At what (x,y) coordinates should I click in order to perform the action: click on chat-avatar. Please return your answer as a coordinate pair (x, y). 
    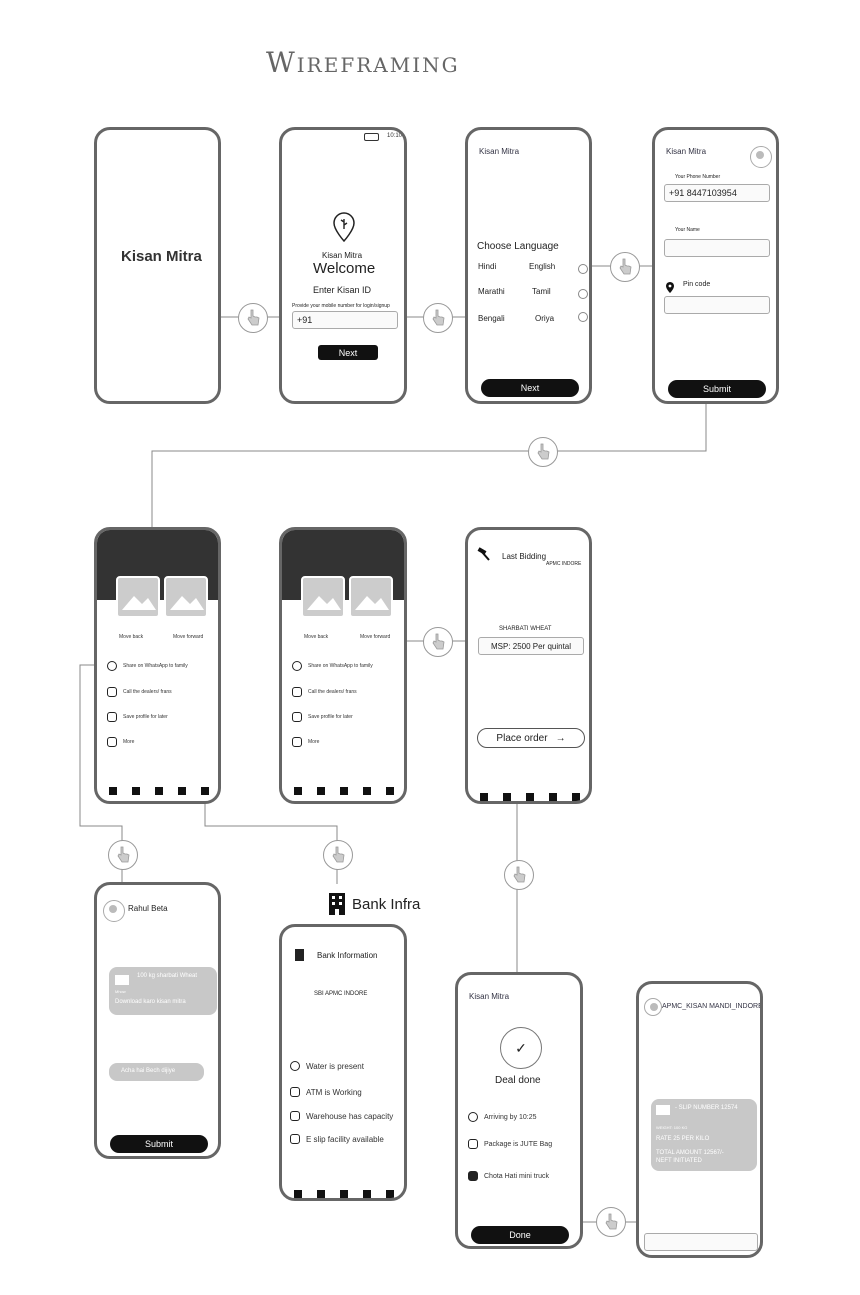
    Looking at the image, I should click on (114, 911).